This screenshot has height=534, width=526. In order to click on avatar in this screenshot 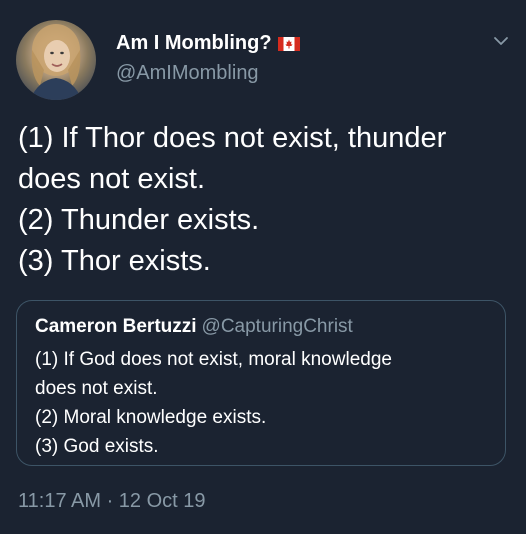, I will do `click(56, 60)`.